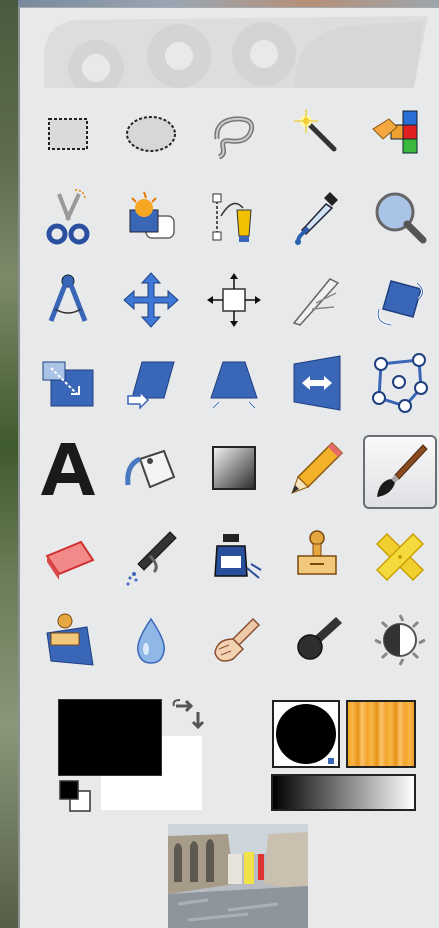 The height and width of the screenshot is (928, 439). I want to click on foreground-select-tool, so click(151, 217).